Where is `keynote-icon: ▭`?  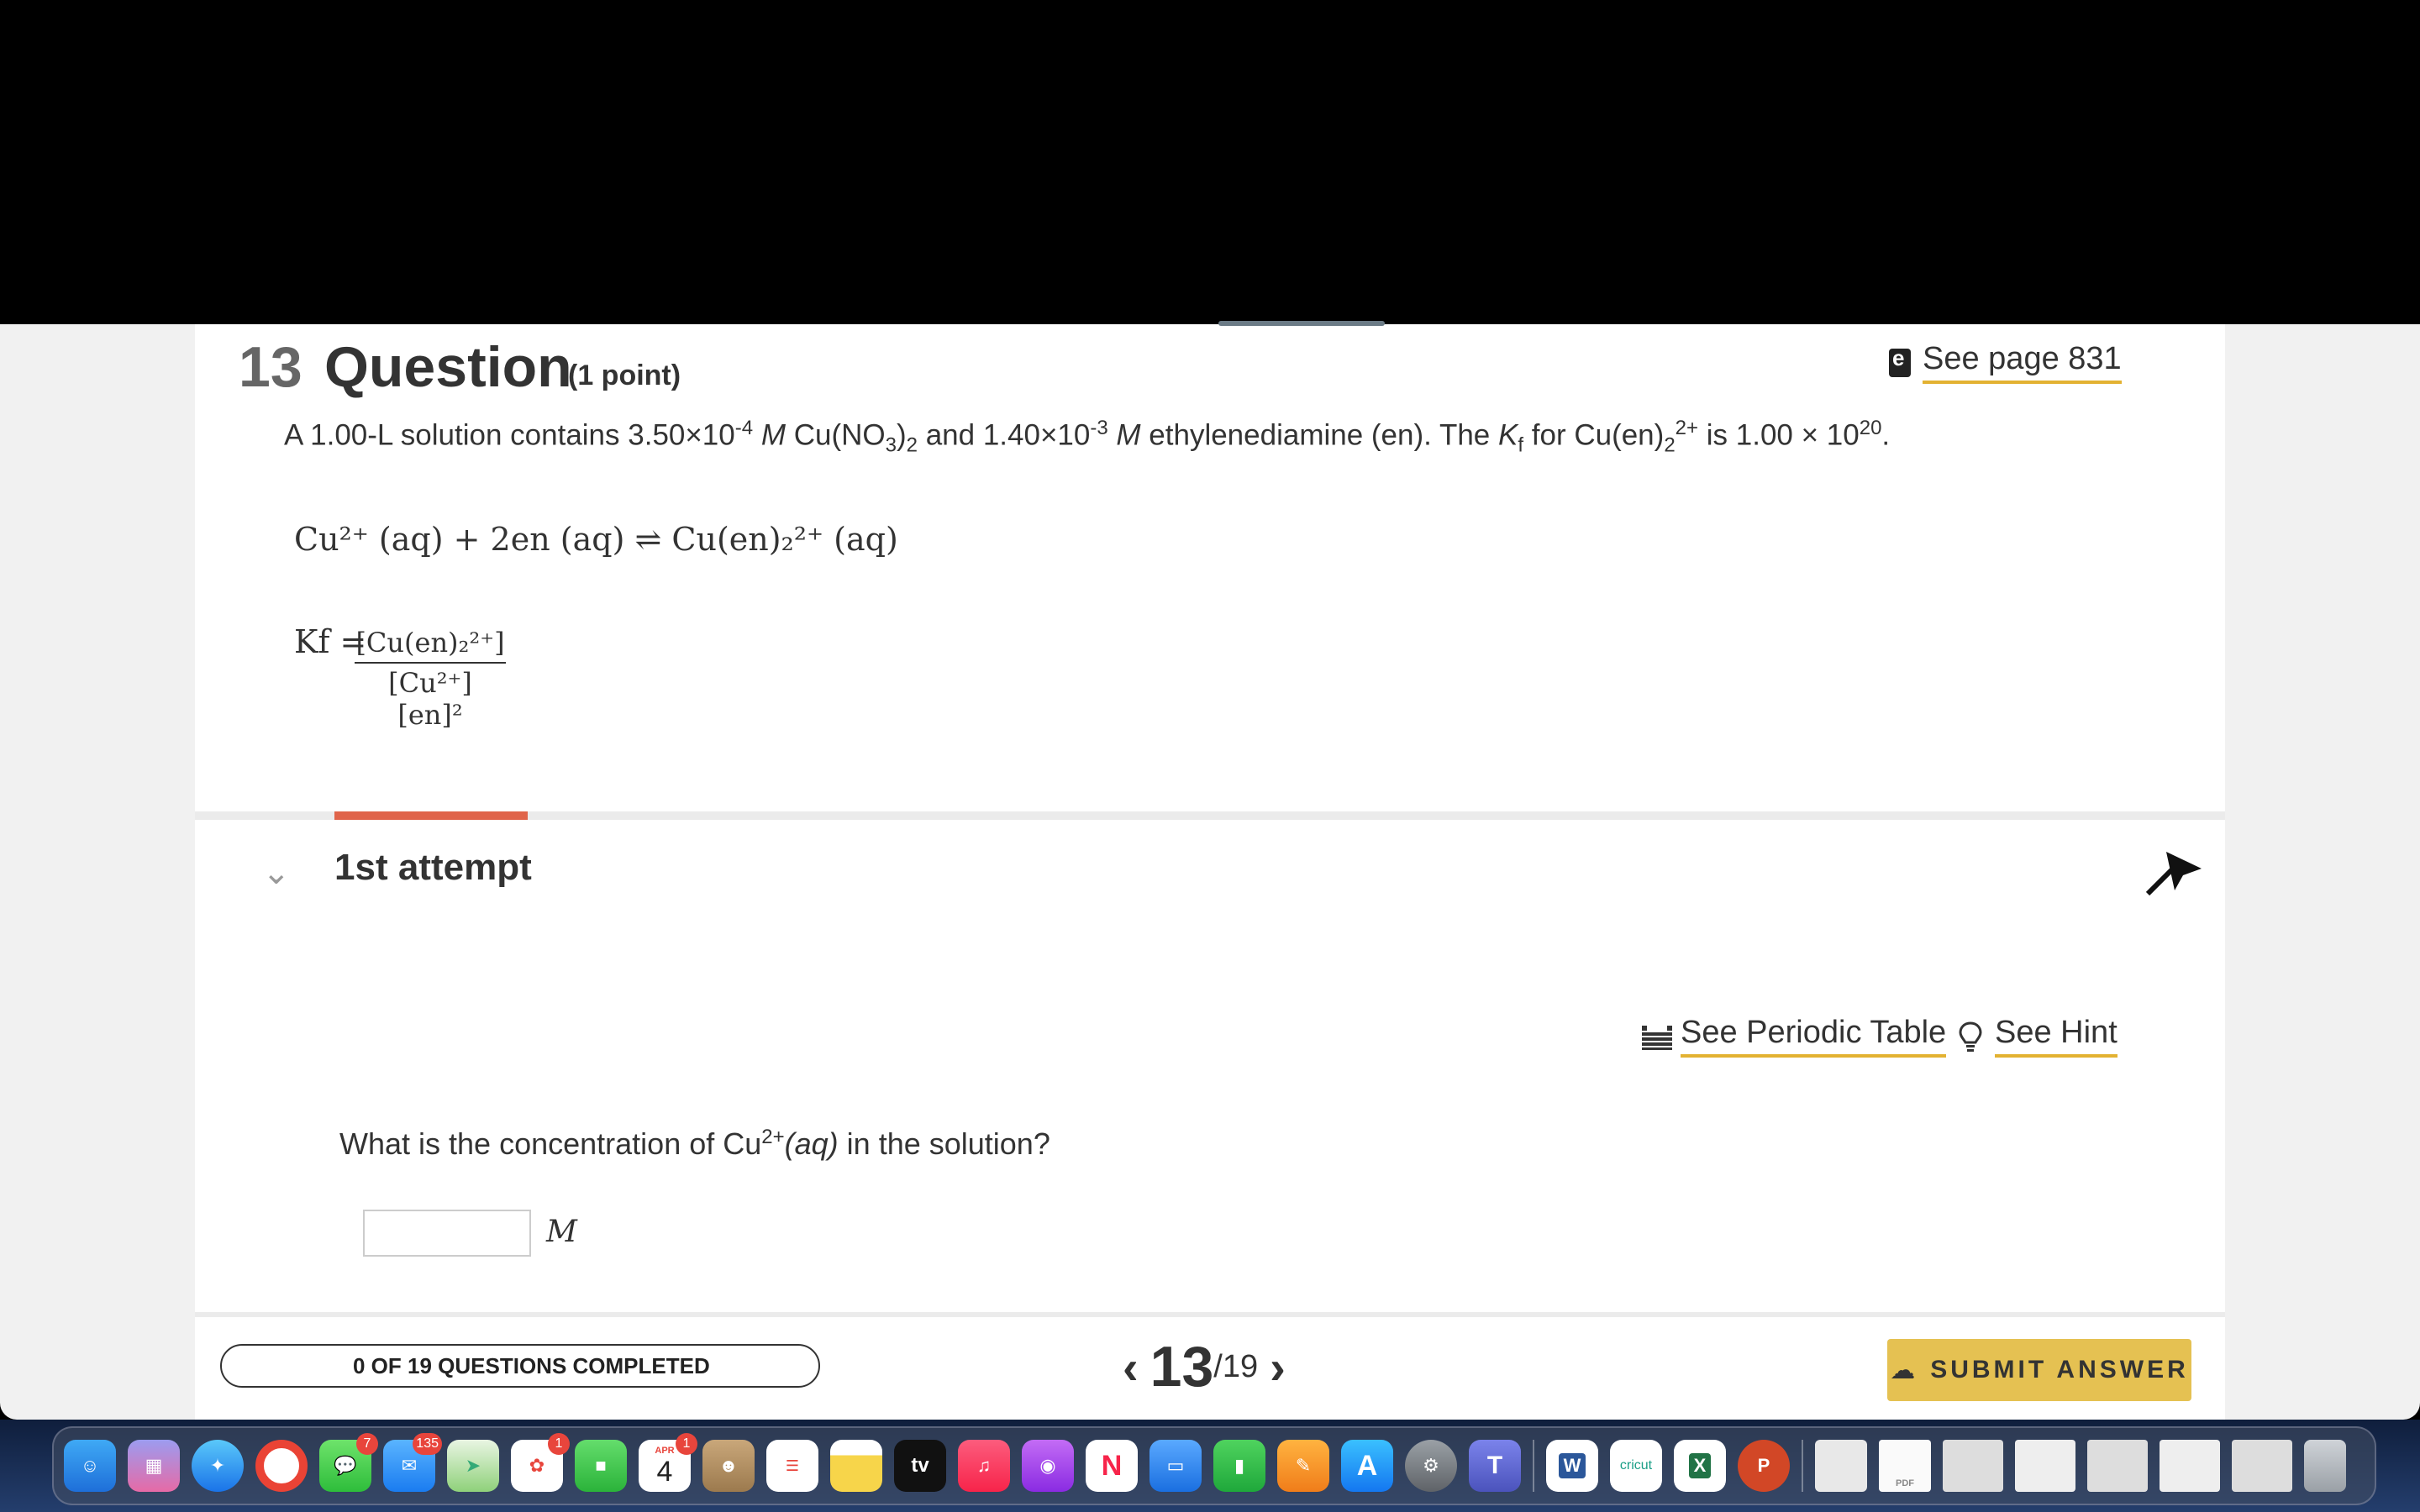
keynote-icon: ▭ is located at coordinates (1176, 1466).